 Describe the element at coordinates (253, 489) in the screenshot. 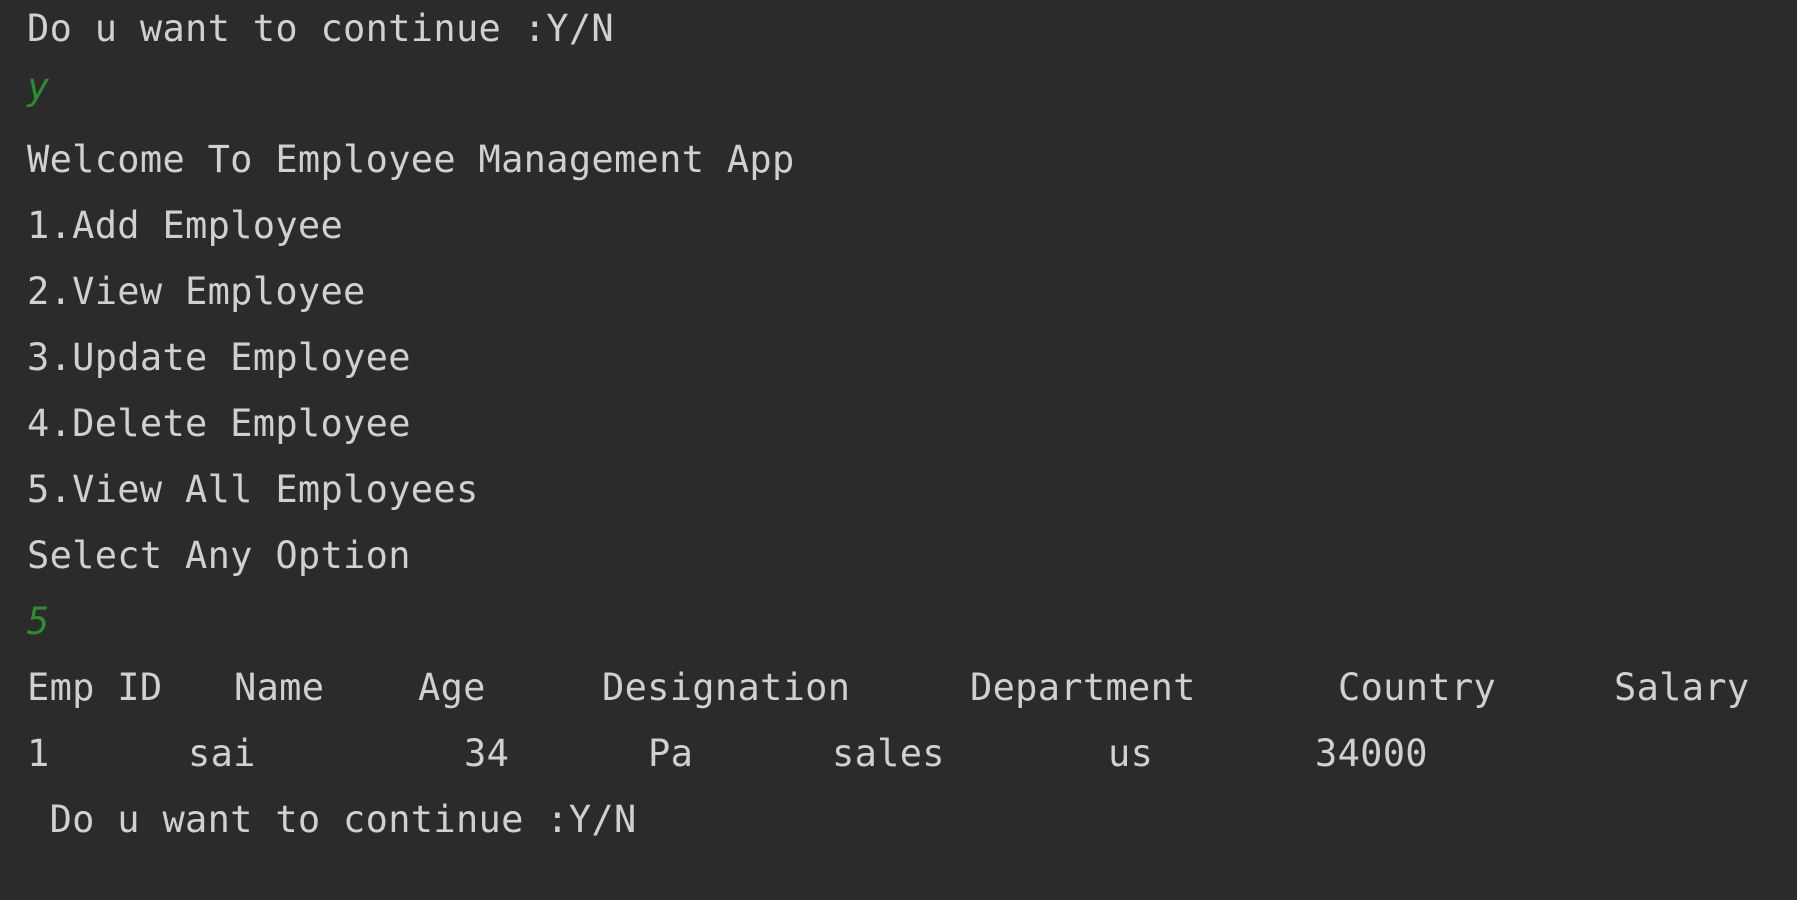

I see `menu-item-view-all-employees: 5.View All Employees` at that location.